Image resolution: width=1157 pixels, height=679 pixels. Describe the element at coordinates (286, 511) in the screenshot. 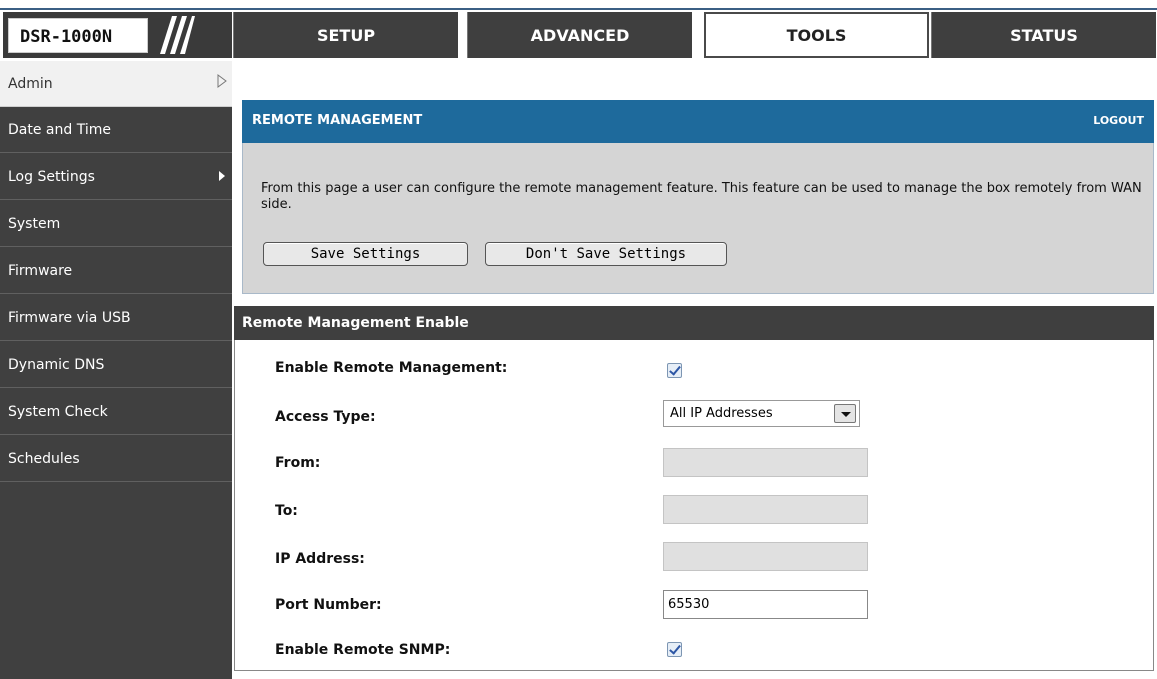

I see `to-label: To:` at that location.